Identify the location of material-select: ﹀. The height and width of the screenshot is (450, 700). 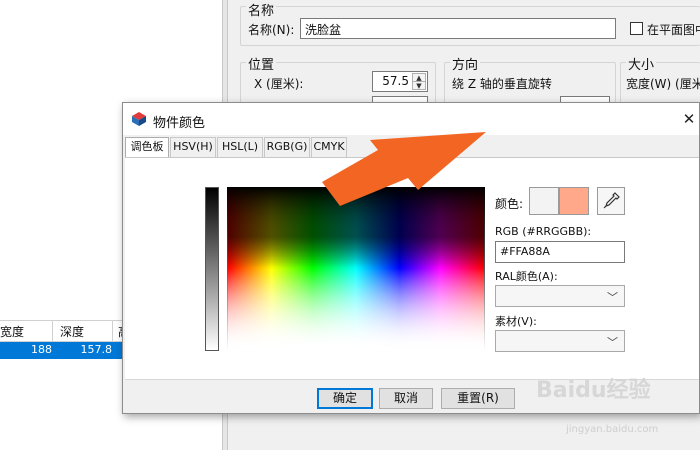
(560, 341).